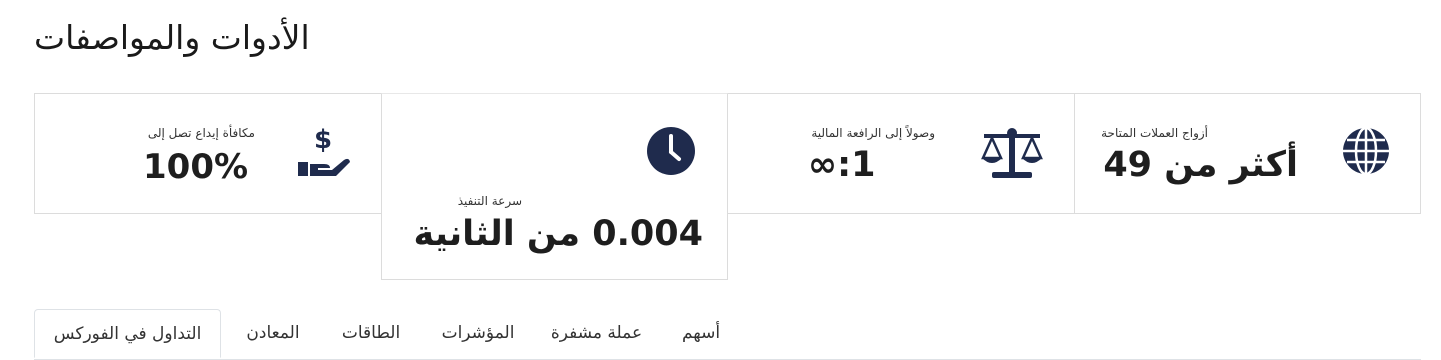  I want to click on feature-card-leverage: وصولاً إلى الرافعة المالية ∞:1, so click(901, 153).